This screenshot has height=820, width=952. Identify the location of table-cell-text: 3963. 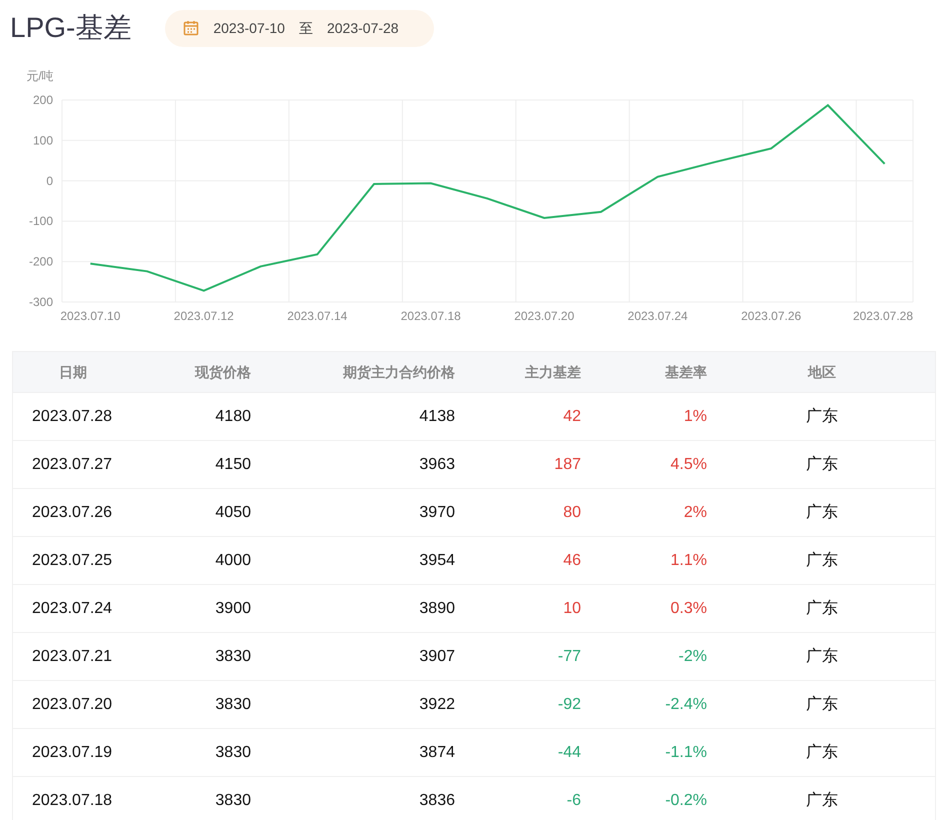
(436, 464).